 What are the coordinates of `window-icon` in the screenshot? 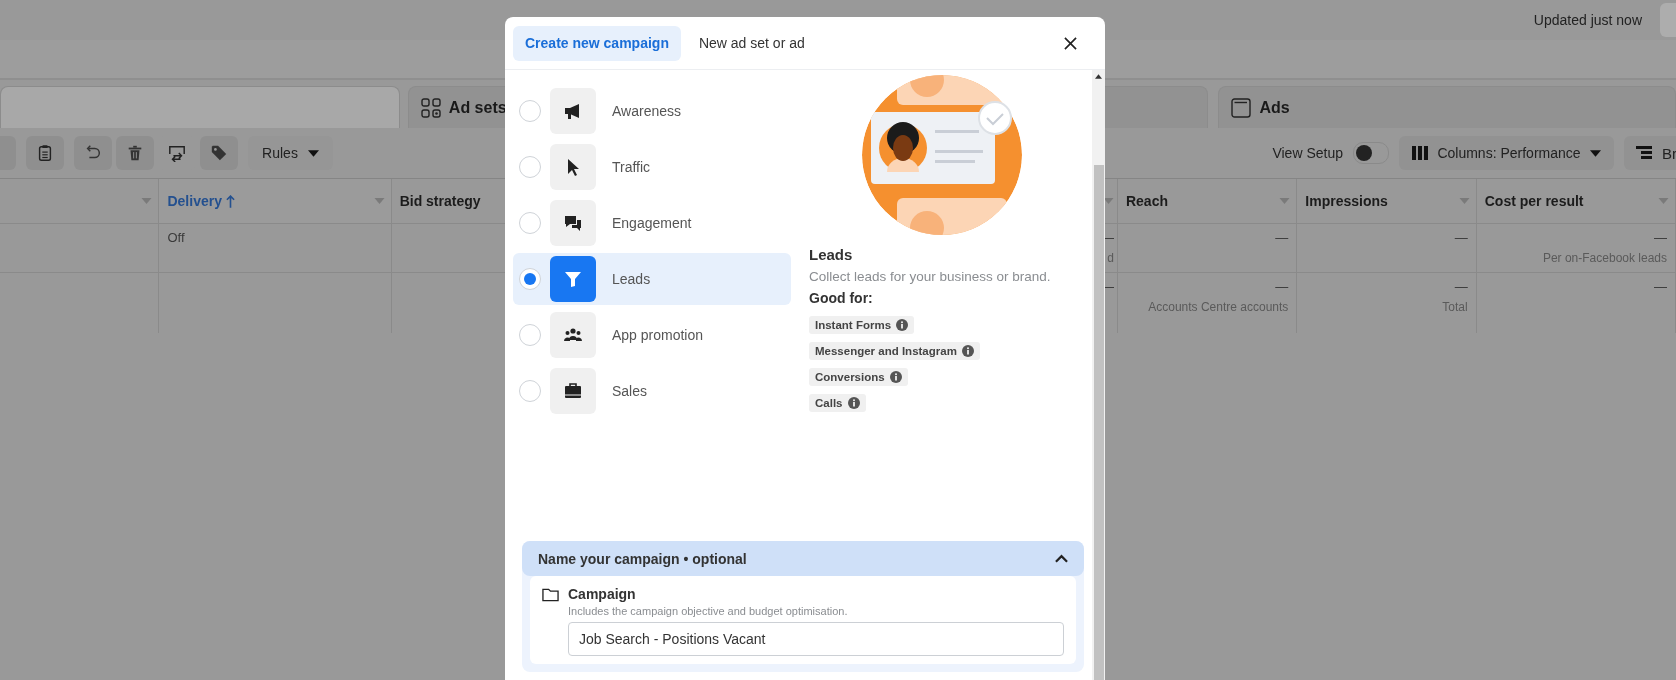 It's located at (1241, 107).